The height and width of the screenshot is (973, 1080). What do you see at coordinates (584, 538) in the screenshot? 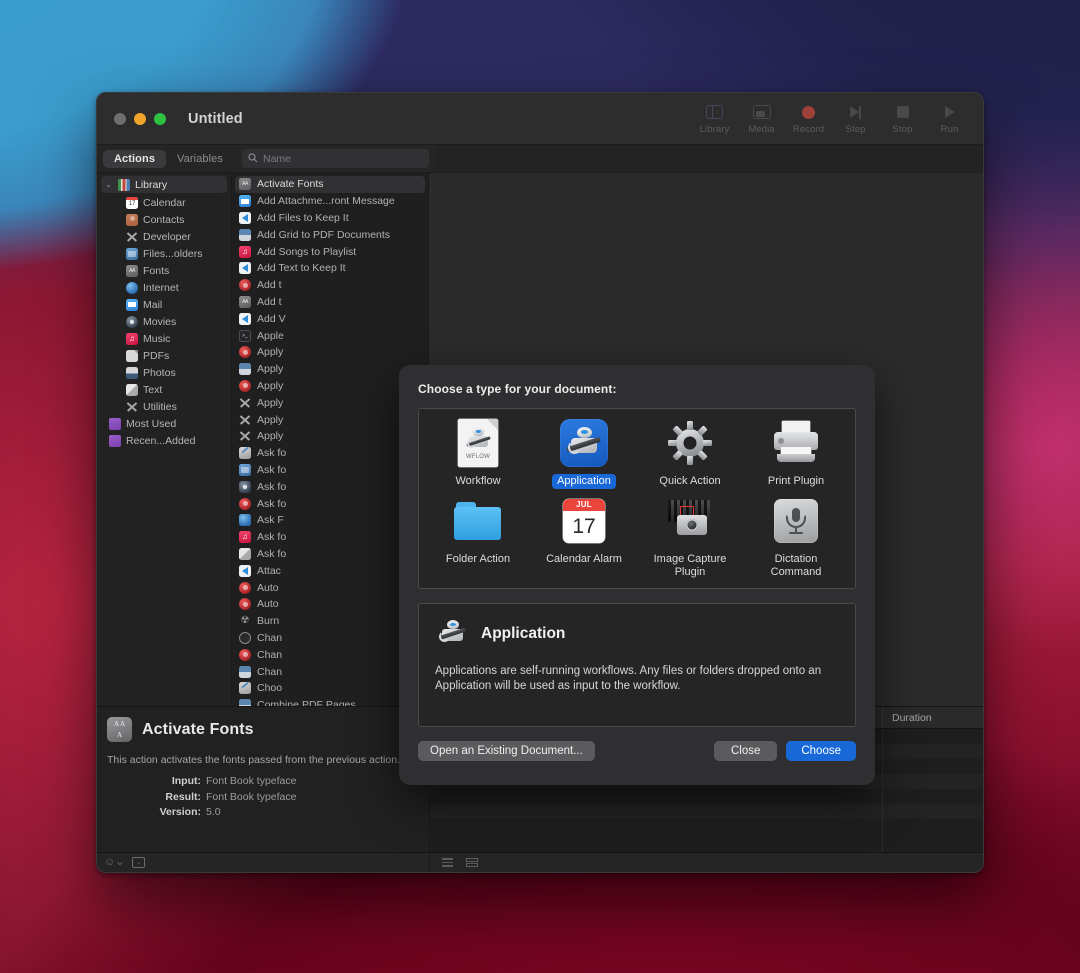
I see `type-option-calendar-alarm: JUL 17 Calendar Alarm` at bounding box center [584, 538].